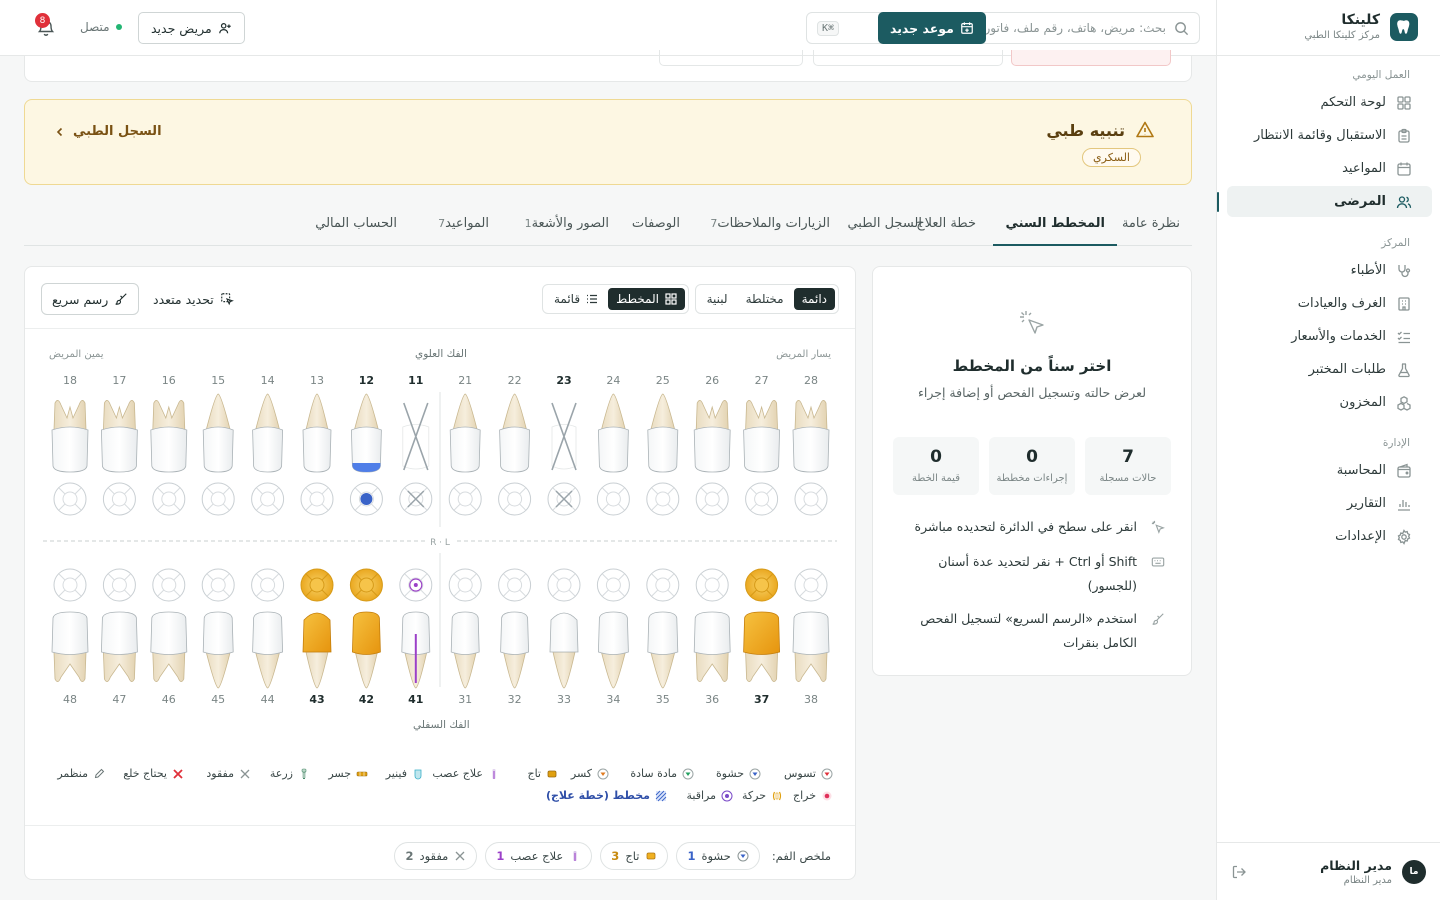 Image resolution: width=1440 pixels, height=900 pixels. I want to click on tab-visits: الزيارات والملاحظات7, so click(765, 225).